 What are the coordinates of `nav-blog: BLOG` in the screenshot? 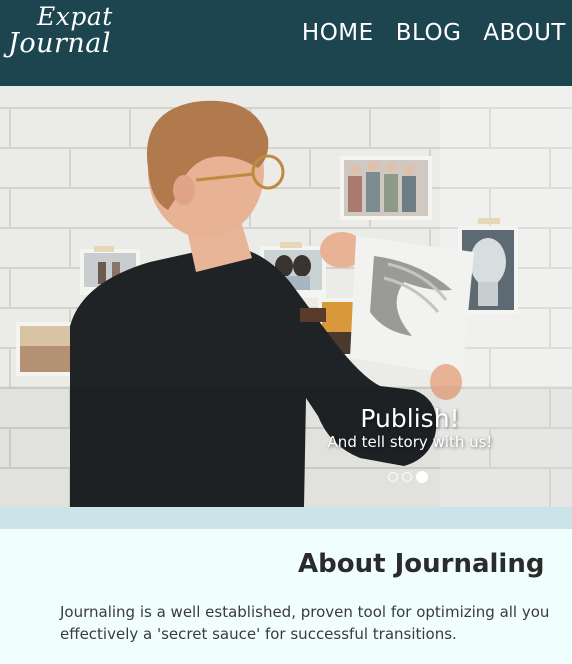 It's located at (429, 33).